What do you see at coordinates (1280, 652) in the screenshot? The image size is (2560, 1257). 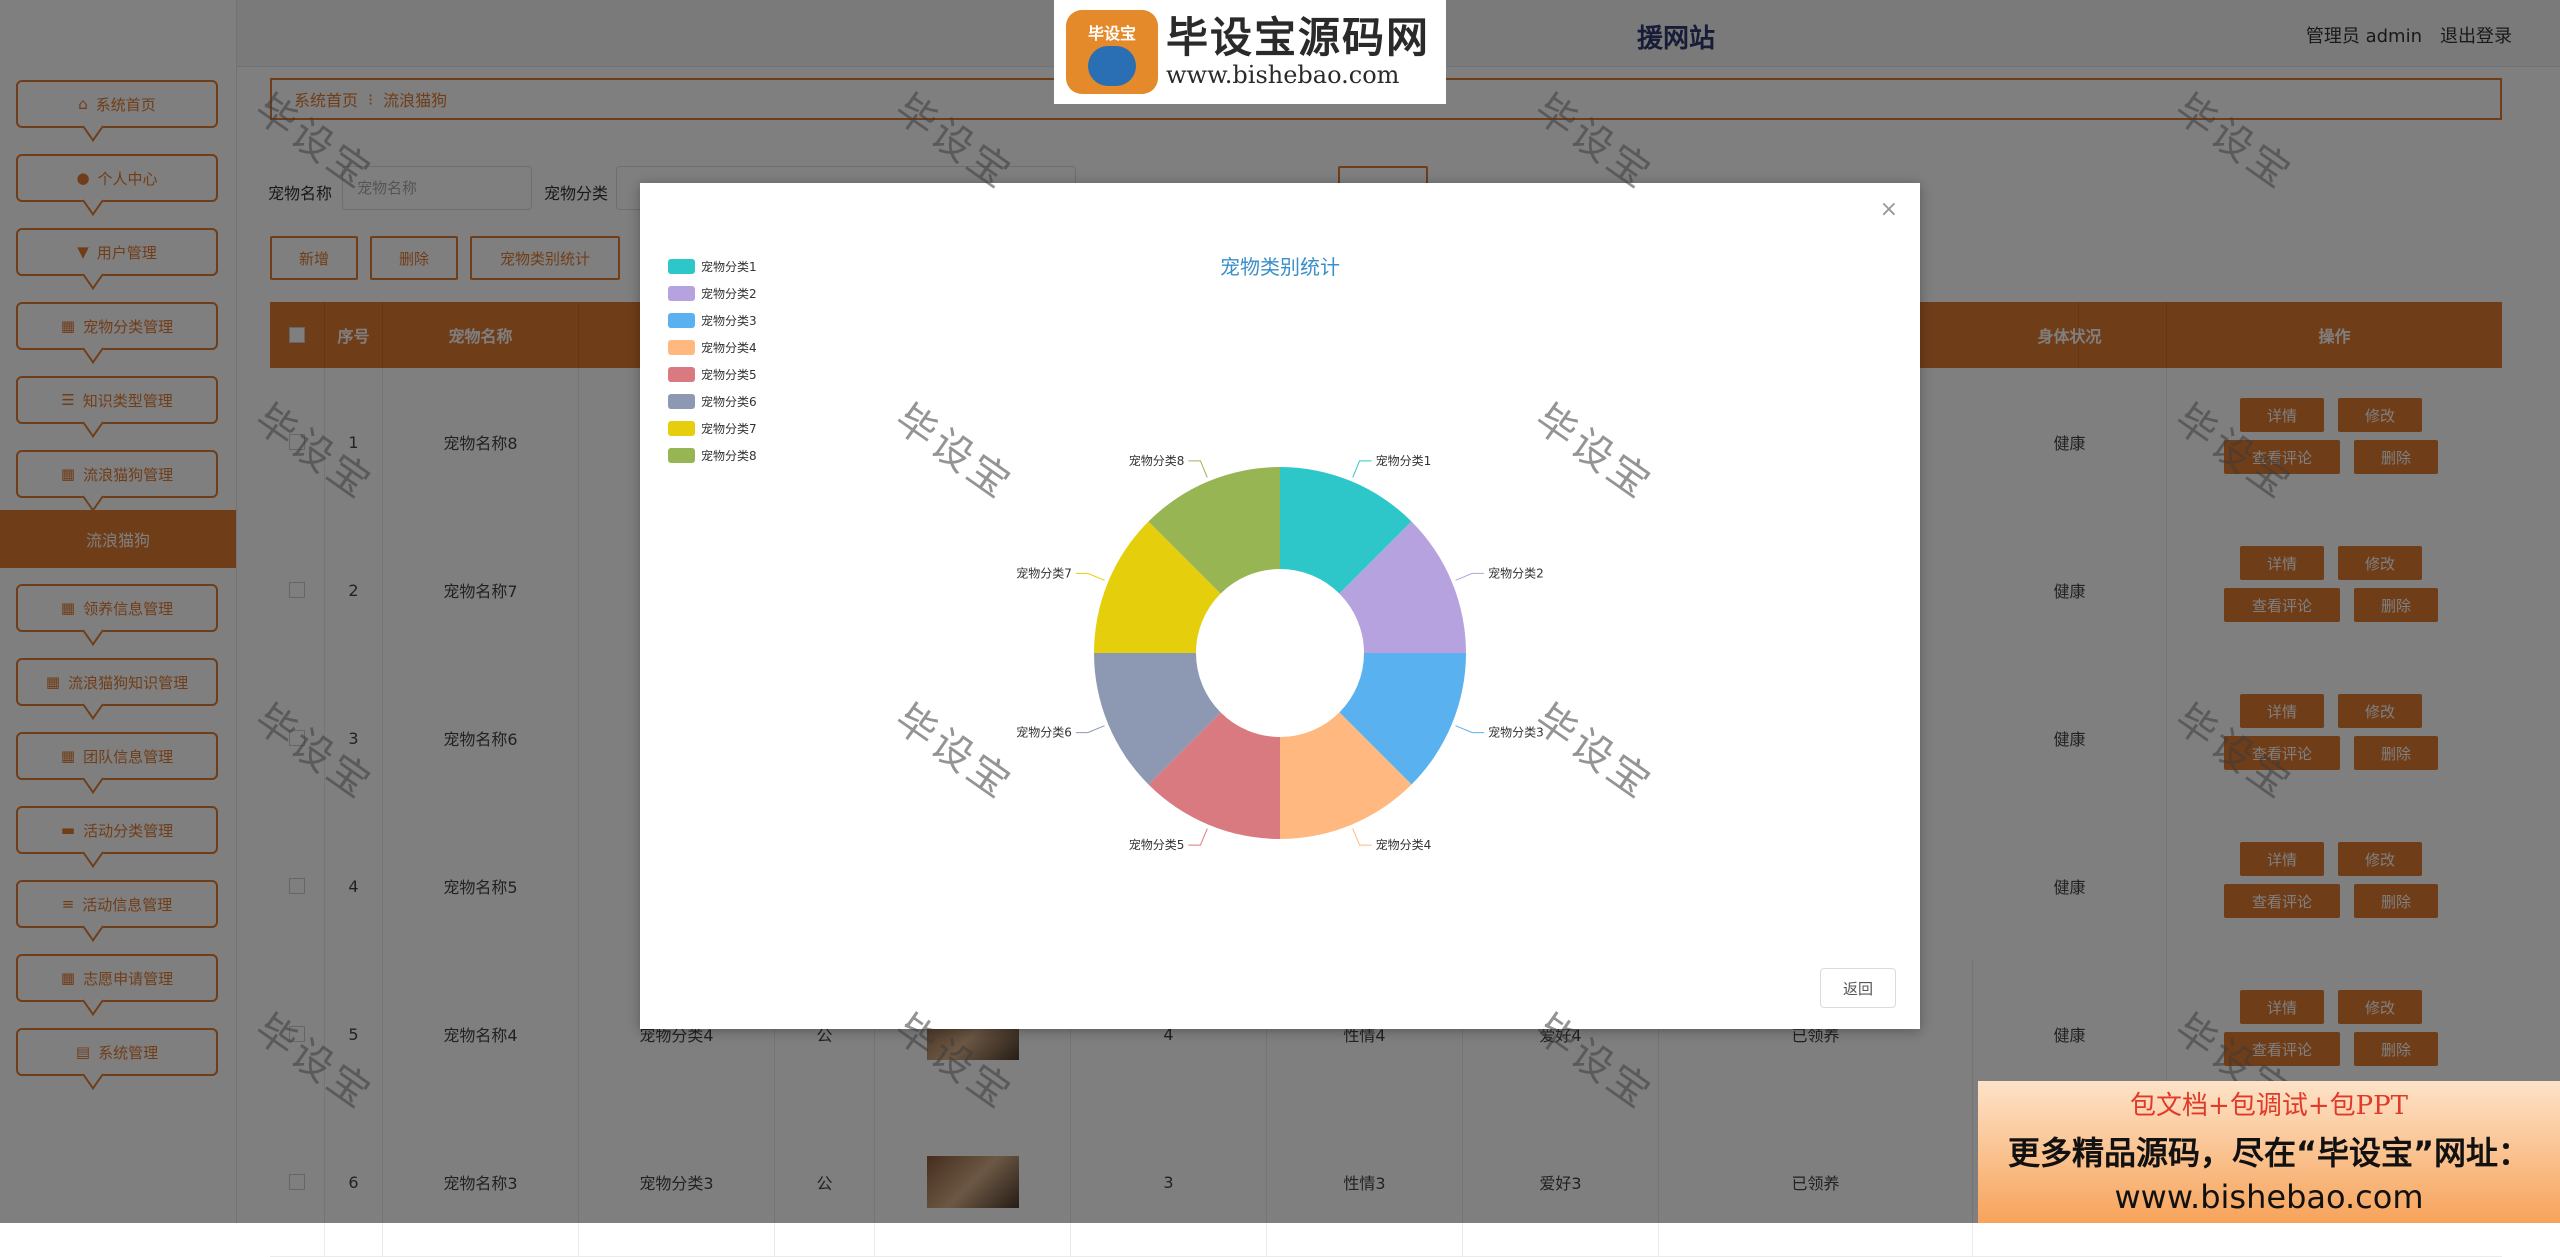 I see `pie-chart: 宠物分类1 宠物分类2 宠物分类3 宠物分类4 宠物分类5 宠物分类6 宠物分类7 宠物分类8` at bounding box center [1280, 652].